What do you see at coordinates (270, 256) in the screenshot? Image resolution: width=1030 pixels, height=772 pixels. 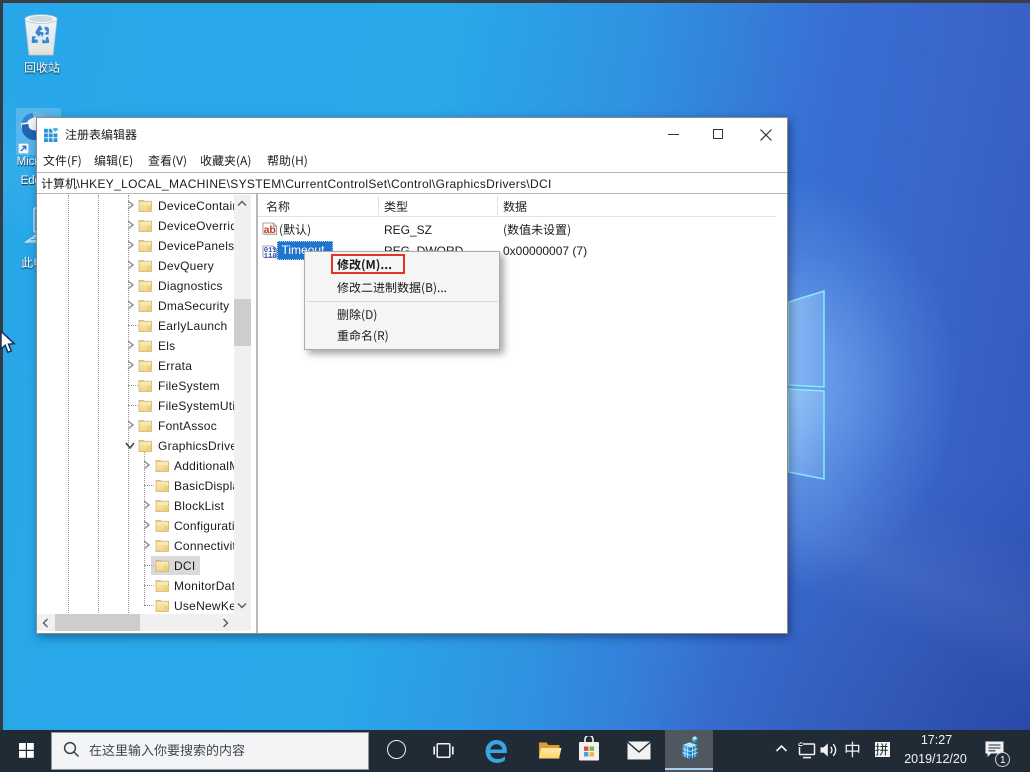 I see `svg-text: 110` at bounding box center [270, 256].